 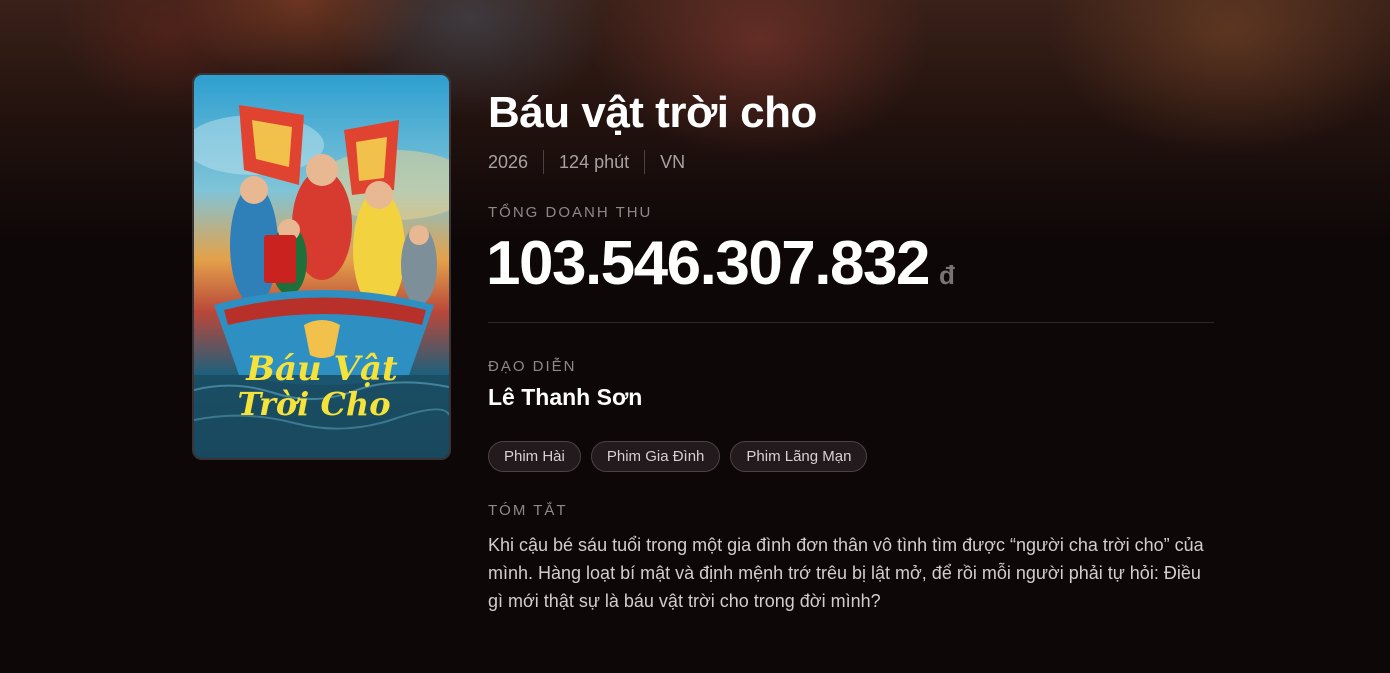 What do you see at coordinates (946, 275) in the screenshot?
I see `revenue-currency: đ` at bounding box center [946, 275].